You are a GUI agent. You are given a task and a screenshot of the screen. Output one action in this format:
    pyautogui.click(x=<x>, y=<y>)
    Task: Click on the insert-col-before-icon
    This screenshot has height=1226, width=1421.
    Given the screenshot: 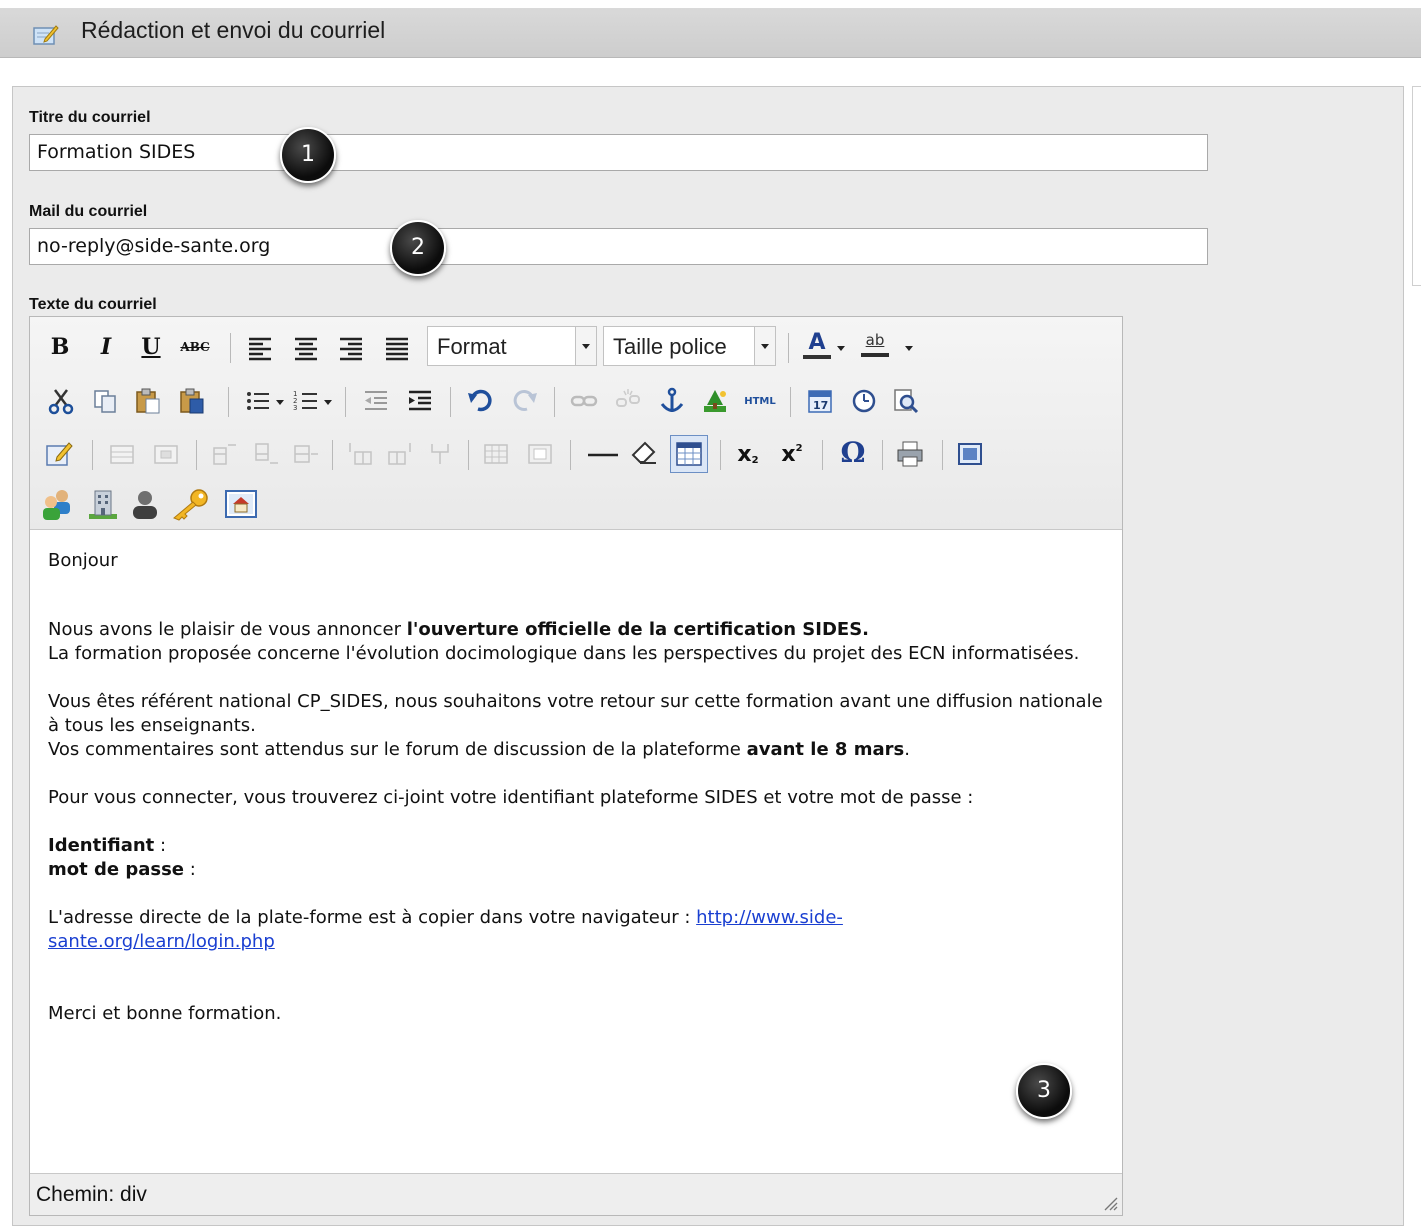 What is the action you would take?
    pyautogui.click(x=360, y=454)
    